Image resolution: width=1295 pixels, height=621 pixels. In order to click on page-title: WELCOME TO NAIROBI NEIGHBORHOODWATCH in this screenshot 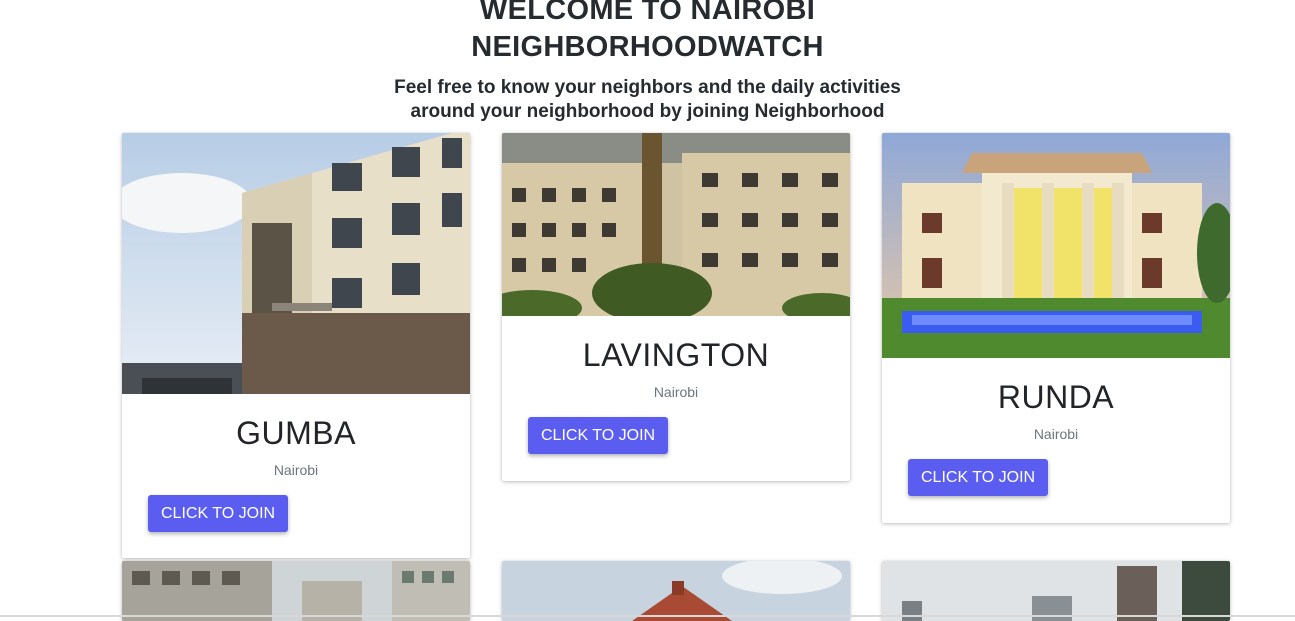, I will do `click(647, 33)`.